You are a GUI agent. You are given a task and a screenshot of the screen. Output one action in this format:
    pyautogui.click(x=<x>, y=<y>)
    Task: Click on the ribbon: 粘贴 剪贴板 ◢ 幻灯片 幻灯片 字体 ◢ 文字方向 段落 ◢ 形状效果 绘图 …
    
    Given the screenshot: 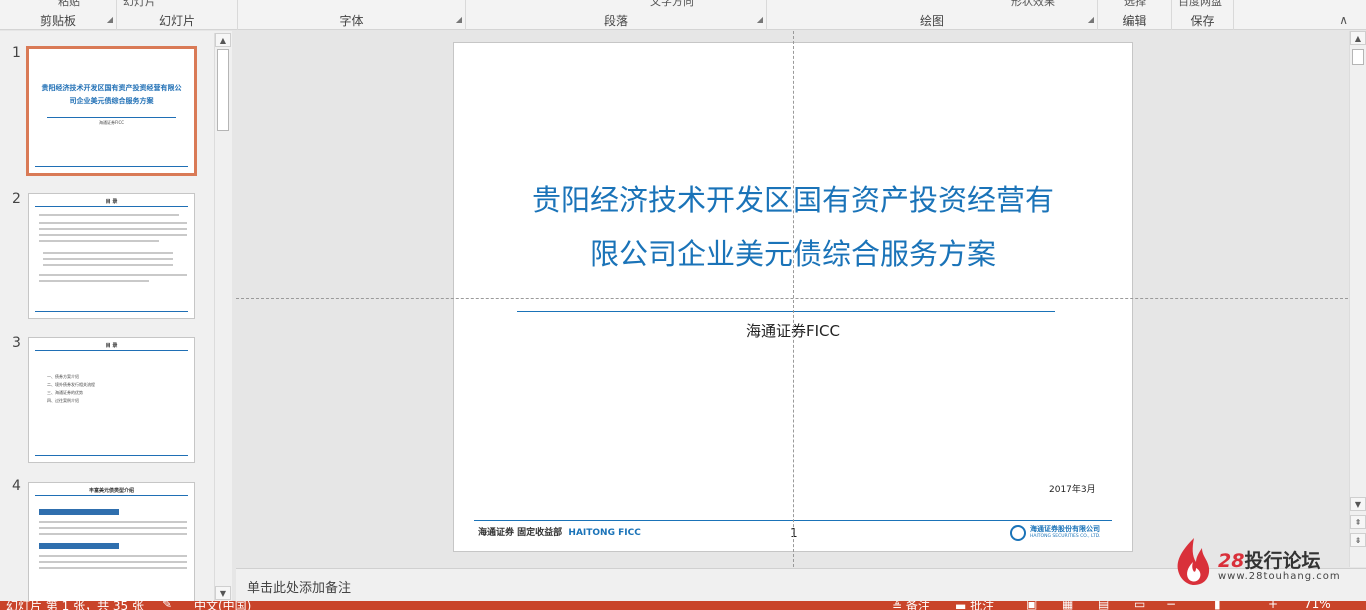 What is the action you would take?
    pyautogui.click(x=683, y=15)
    